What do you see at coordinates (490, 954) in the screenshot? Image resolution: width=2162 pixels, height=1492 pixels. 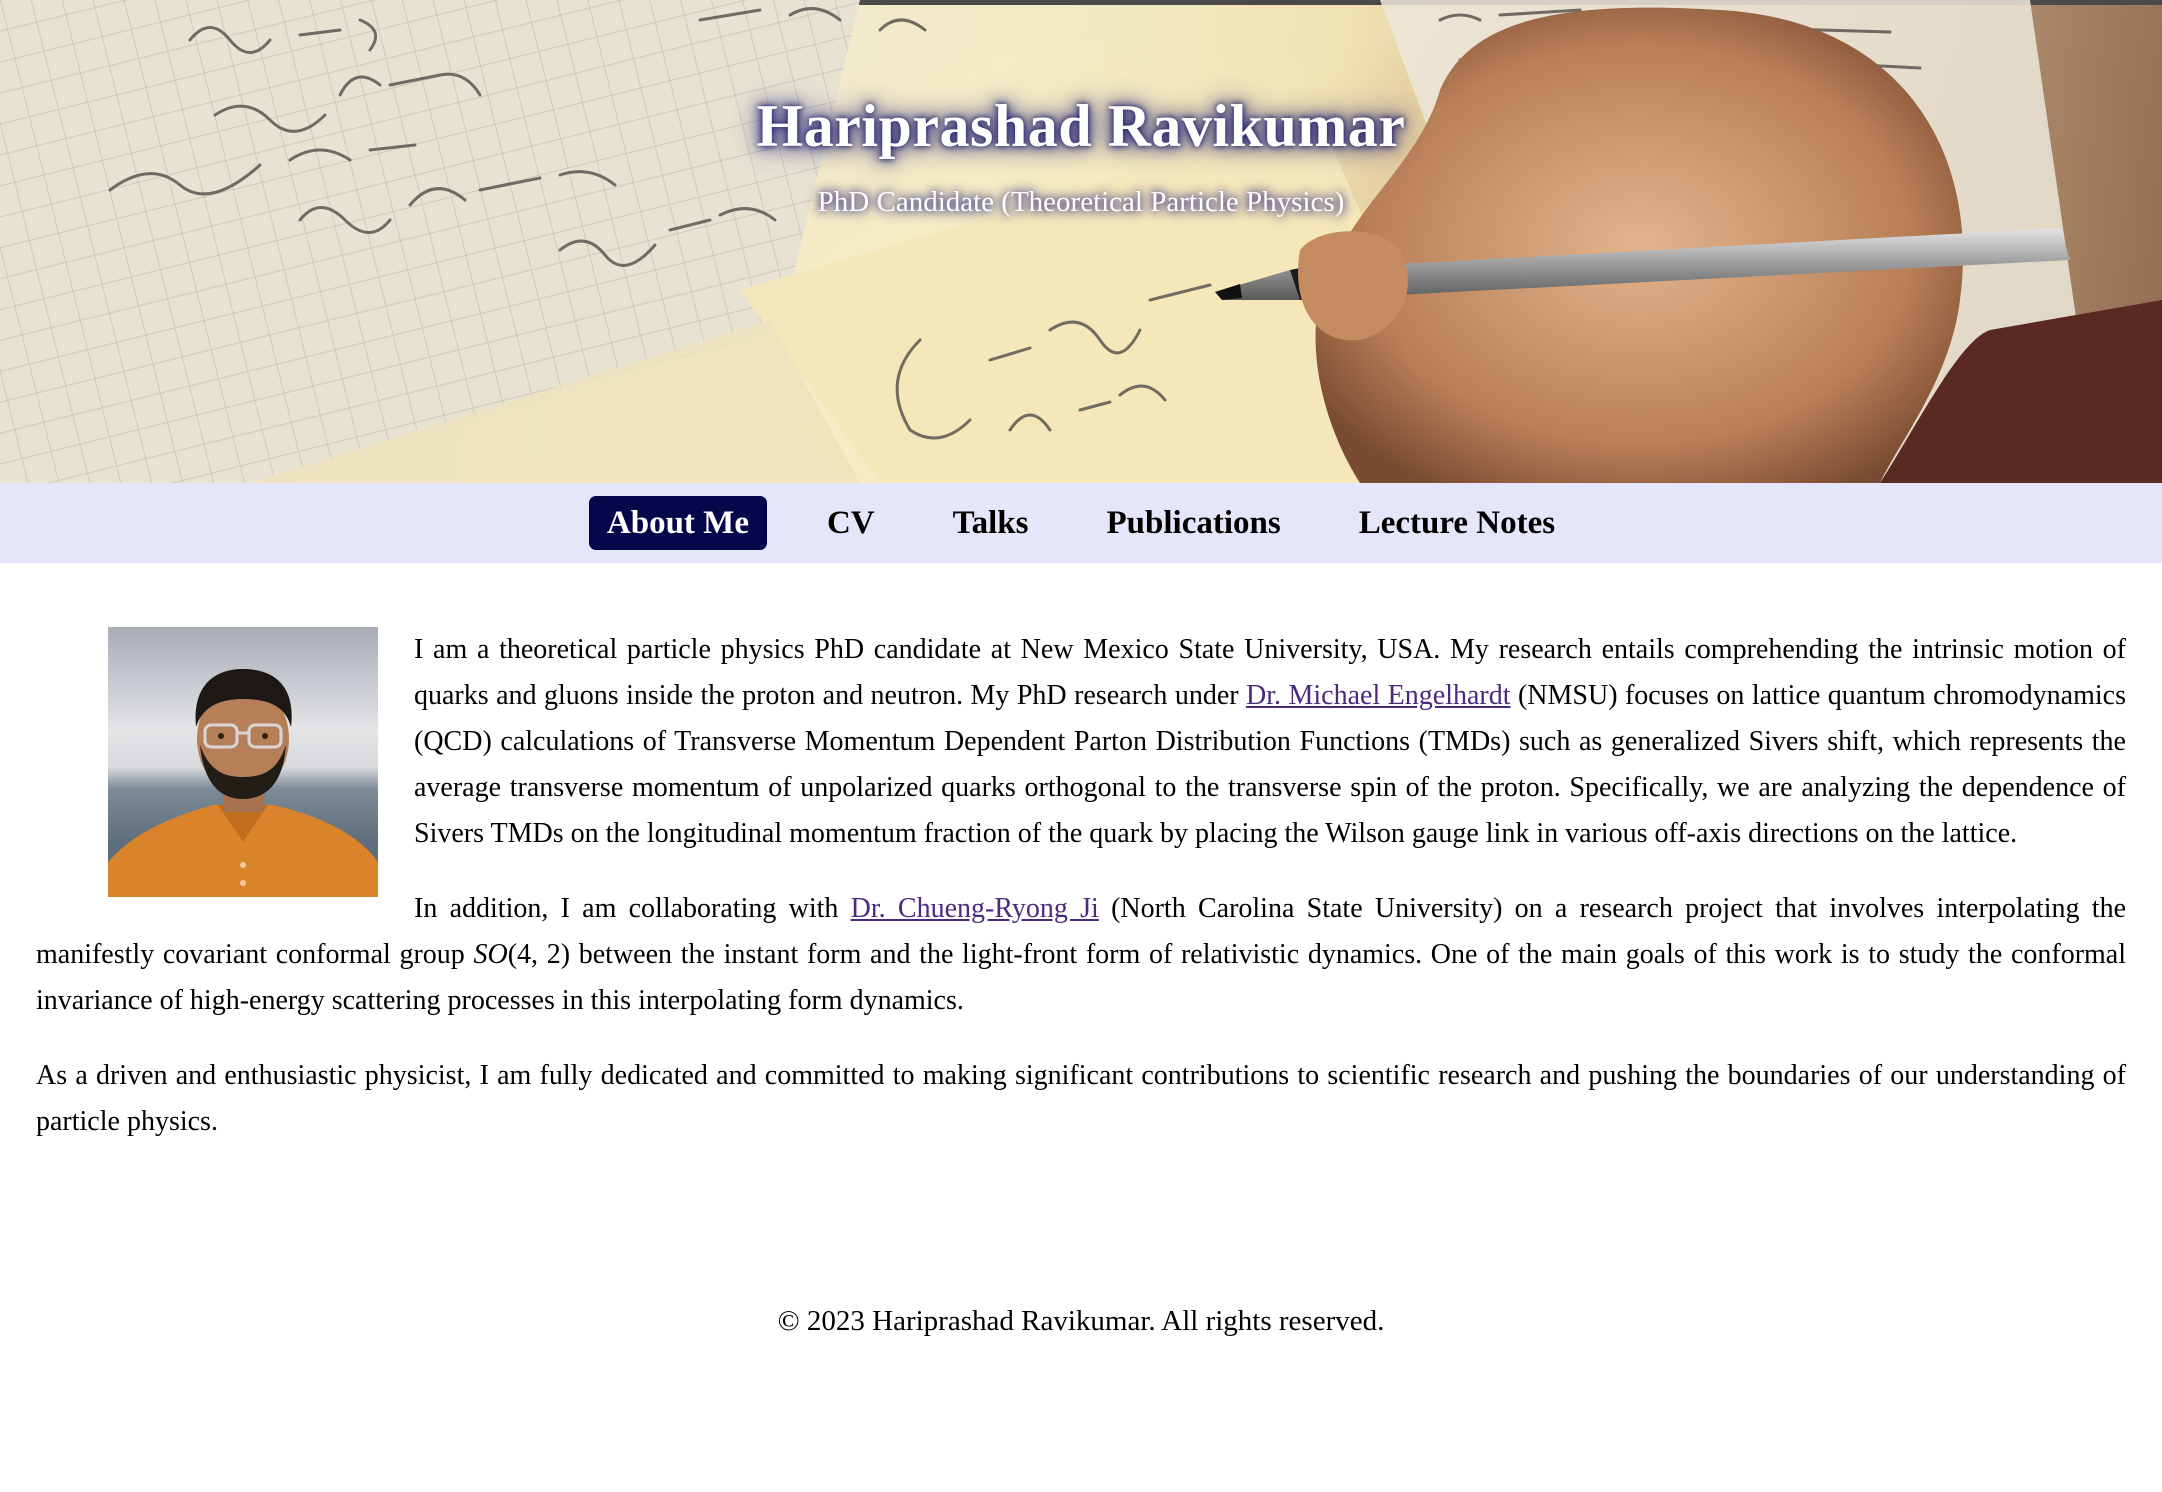 I see `math-group-name: SO` at bounding box center [490, 954].